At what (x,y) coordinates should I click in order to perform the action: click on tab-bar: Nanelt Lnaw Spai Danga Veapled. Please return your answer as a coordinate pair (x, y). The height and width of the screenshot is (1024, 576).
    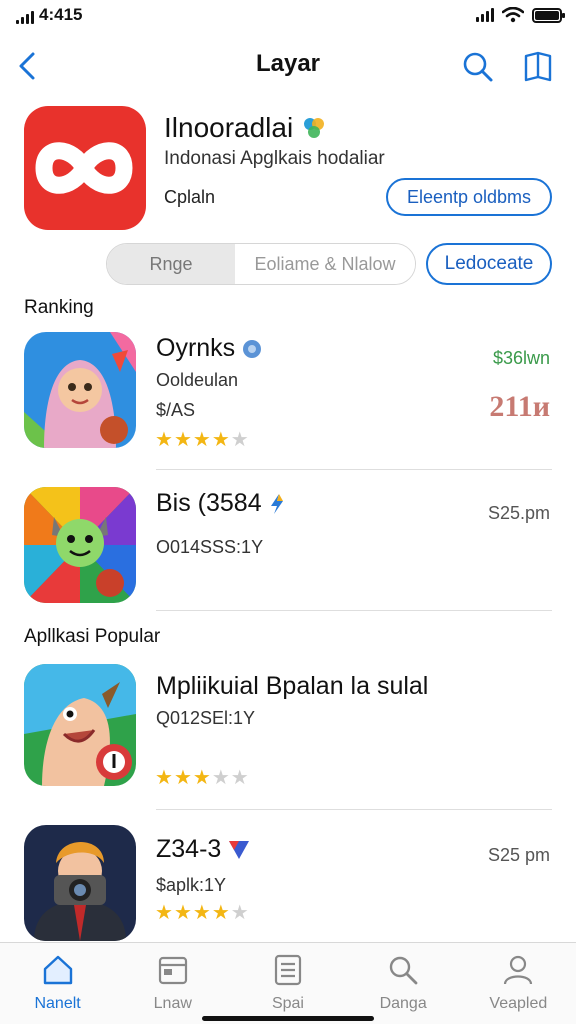
    Looking at the image, I should click on (288, 983).